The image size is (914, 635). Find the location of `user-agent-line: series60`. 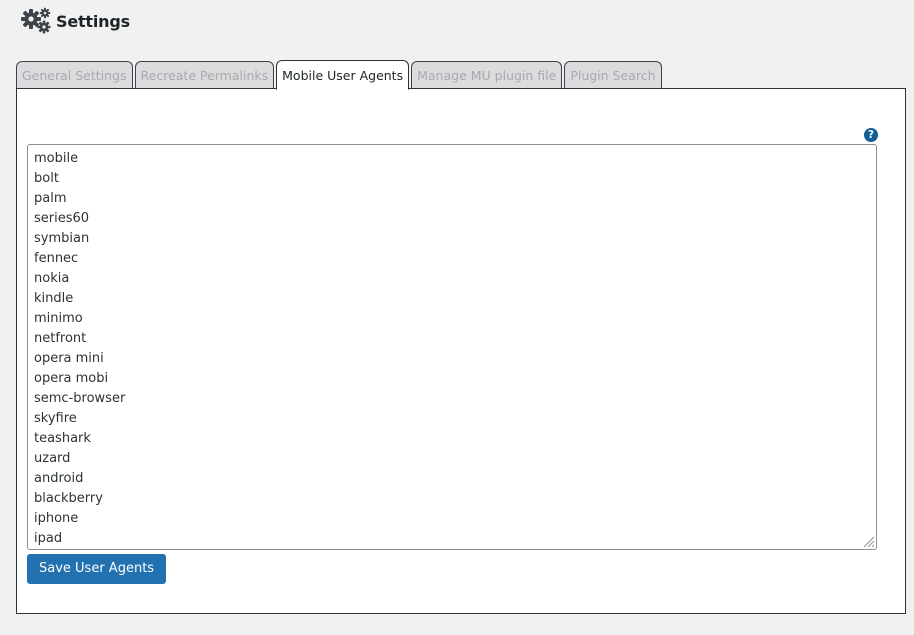

user-agent-line: series60 is located at coordinates (62, 218).